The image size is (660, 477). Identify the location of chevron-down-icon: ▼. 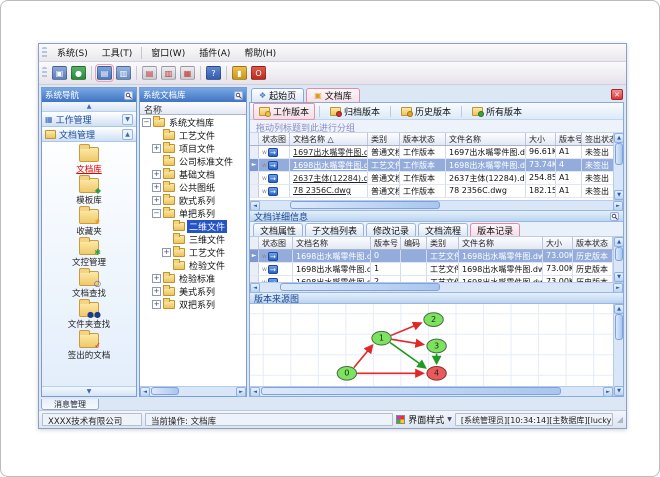
(127, 119).